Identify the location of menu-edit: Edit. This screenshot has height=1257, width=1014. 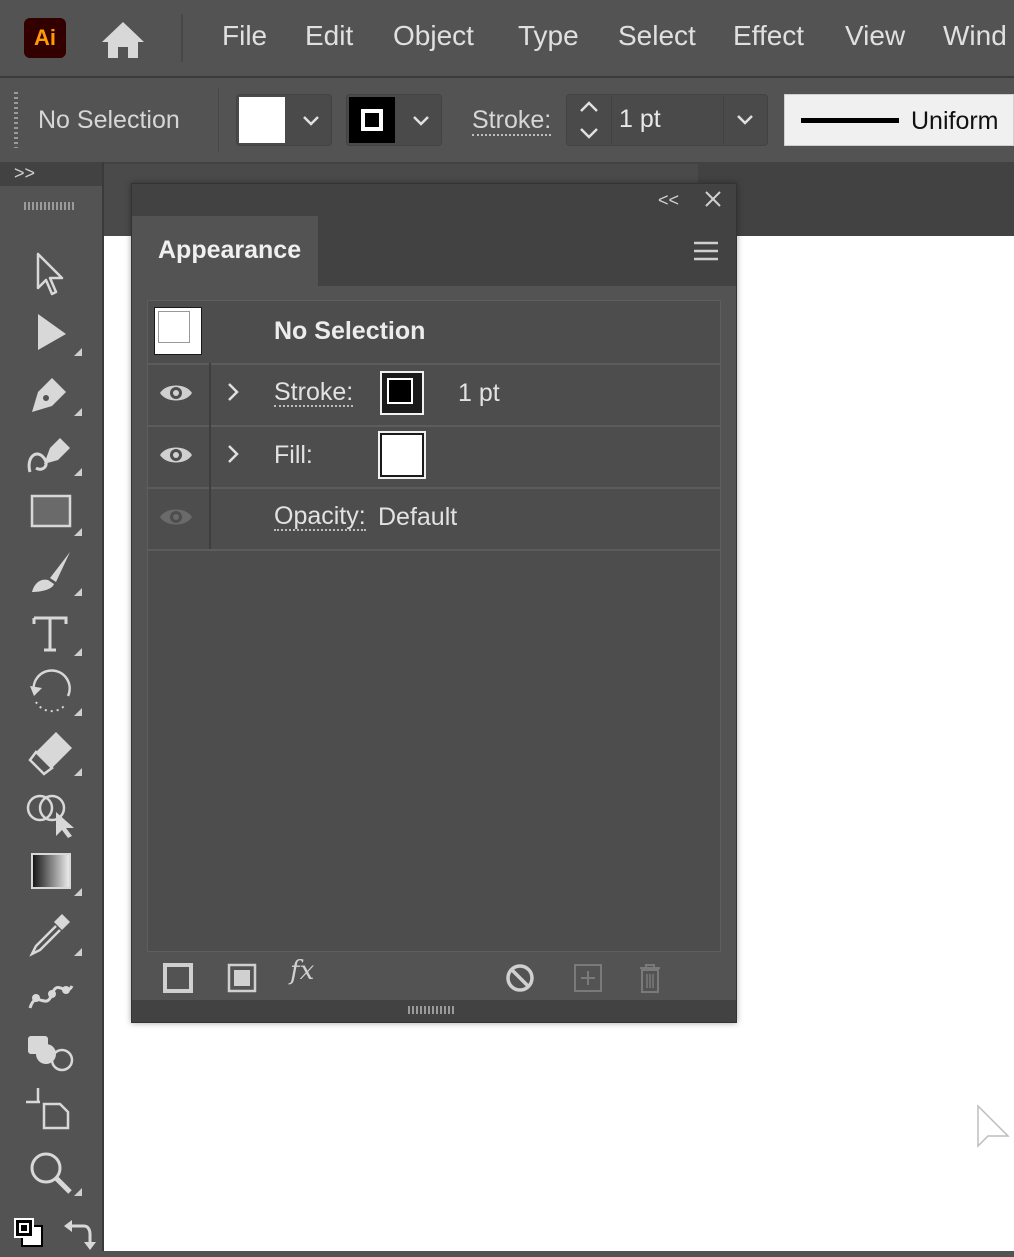
(329, 36).